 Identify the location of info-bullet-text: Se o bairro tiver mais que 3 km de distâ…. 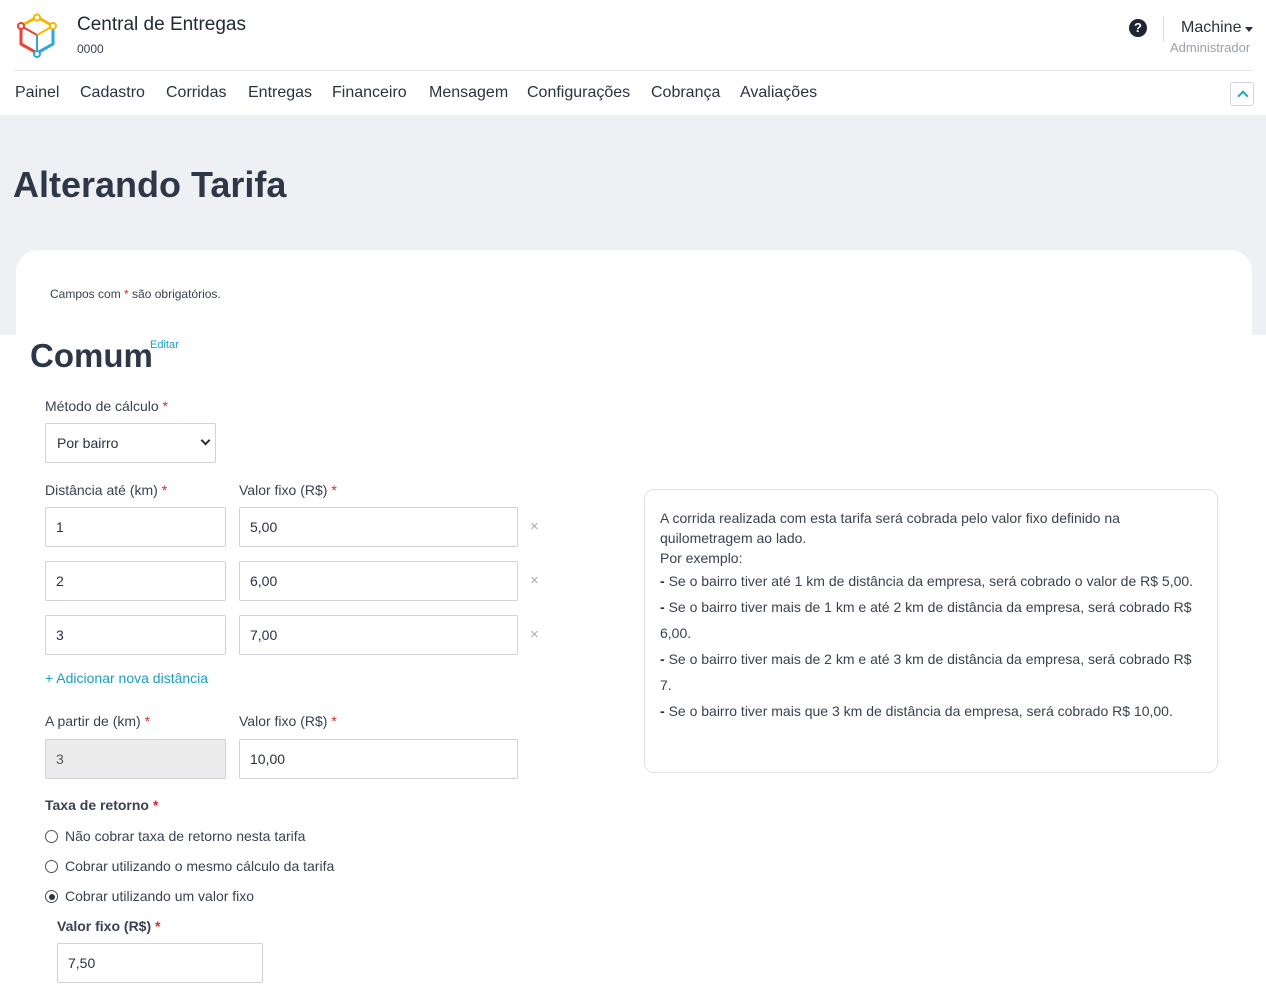
(920, 711).